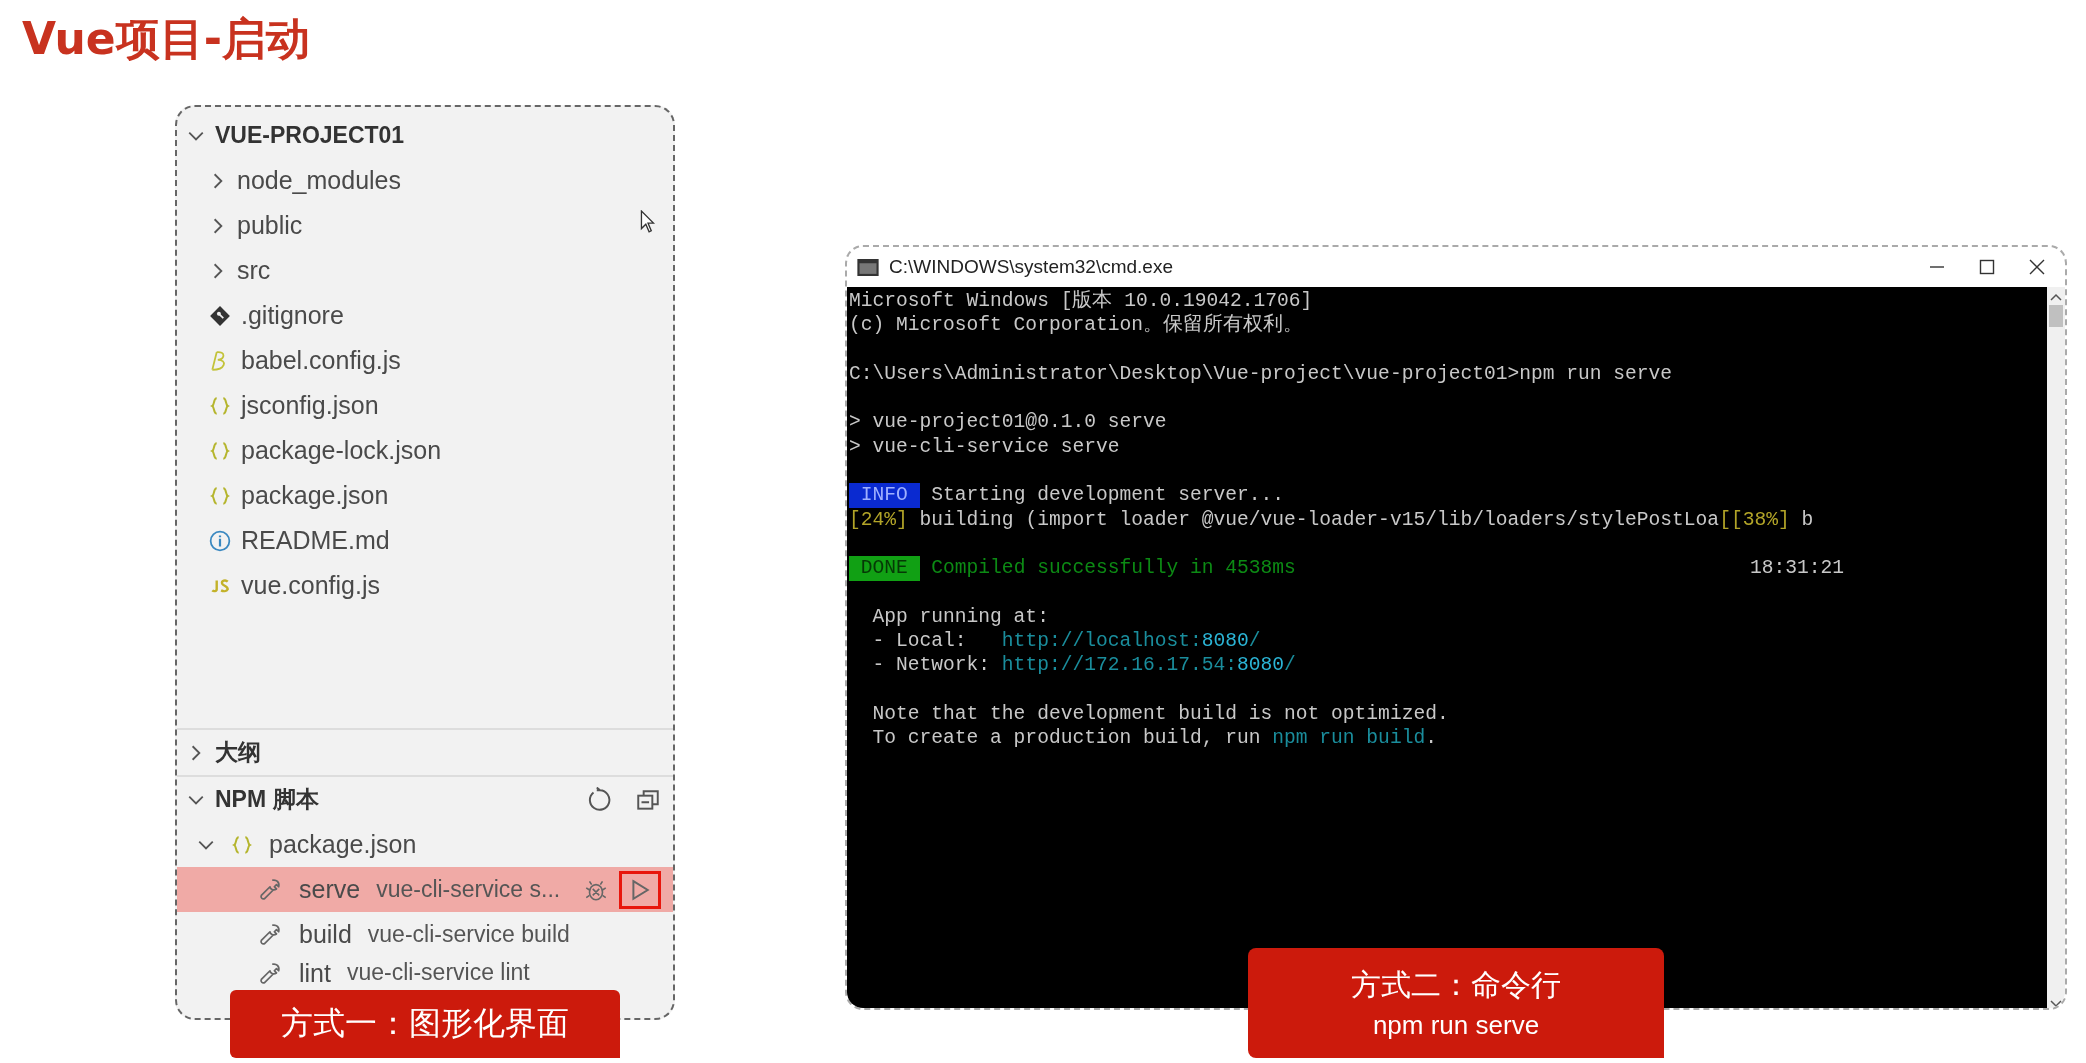 This screenshot has width=2086, height=1063. I want to click on terminal-line: - Network: http://172.16.17.54:8080/, so click(1084, 665).